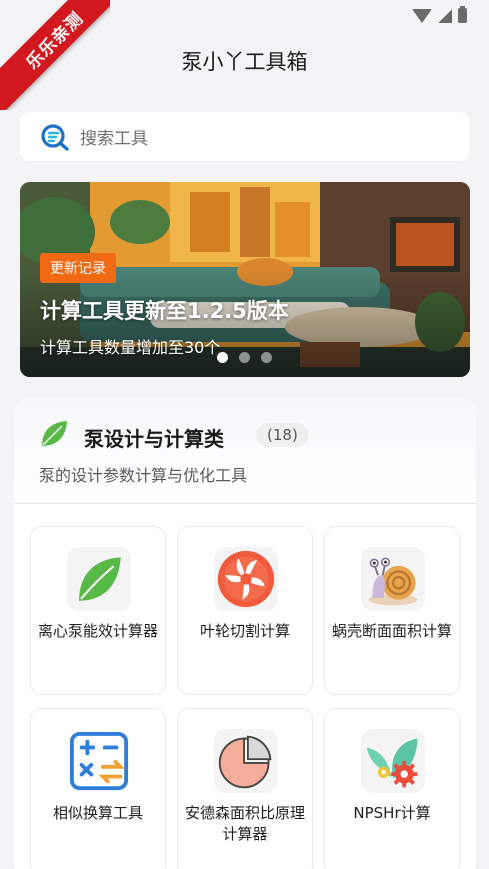 Image resolution: width=489 pixels, height=869 pixels. Describe the element at coordinates (245, 451) in the screenshot. I see `category-header: 泵设计与计算类 (18) 泵的设计参数计算与优化工具` at that location.